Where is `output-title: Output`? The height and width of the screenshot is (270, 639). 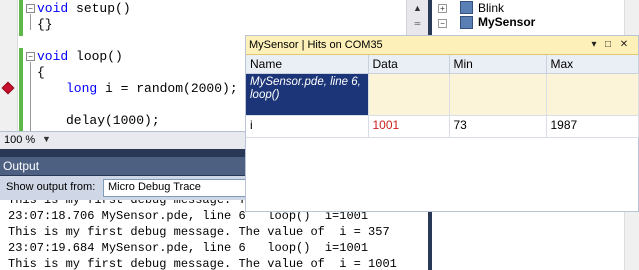 output-title: Output is located at coordinates (21, 166).